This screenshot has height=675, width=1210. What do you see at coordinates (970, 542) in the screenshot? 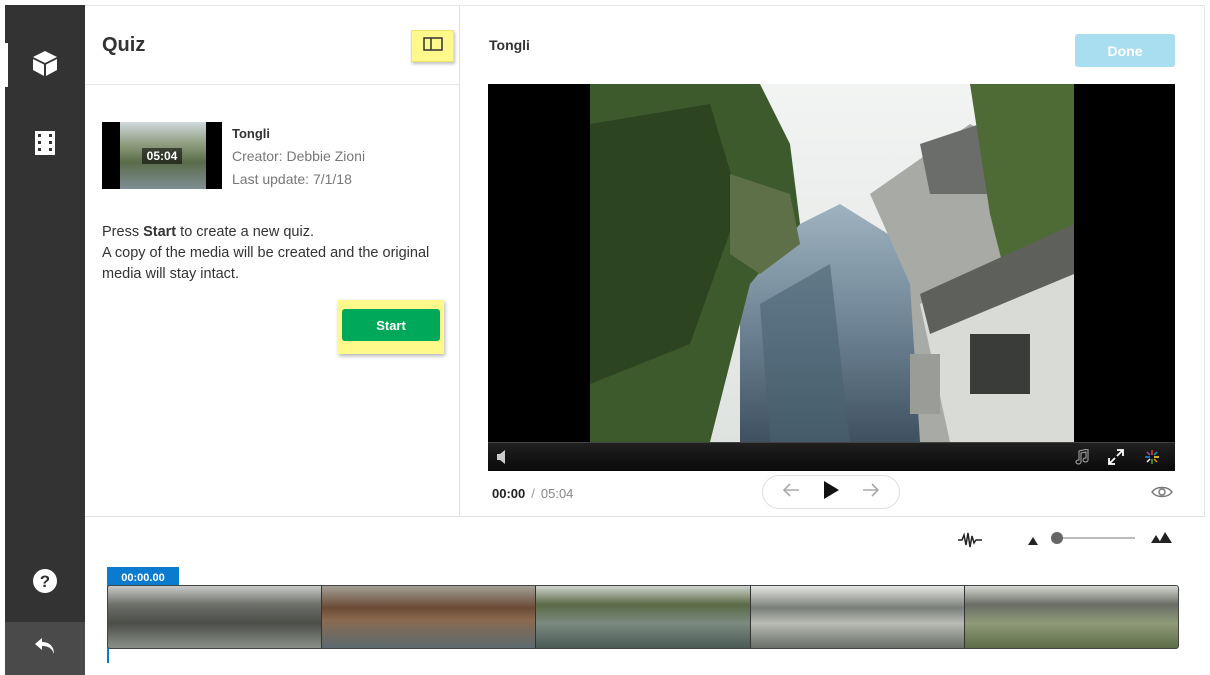
I see `waveform-icon` at bounding box center [970, 542].